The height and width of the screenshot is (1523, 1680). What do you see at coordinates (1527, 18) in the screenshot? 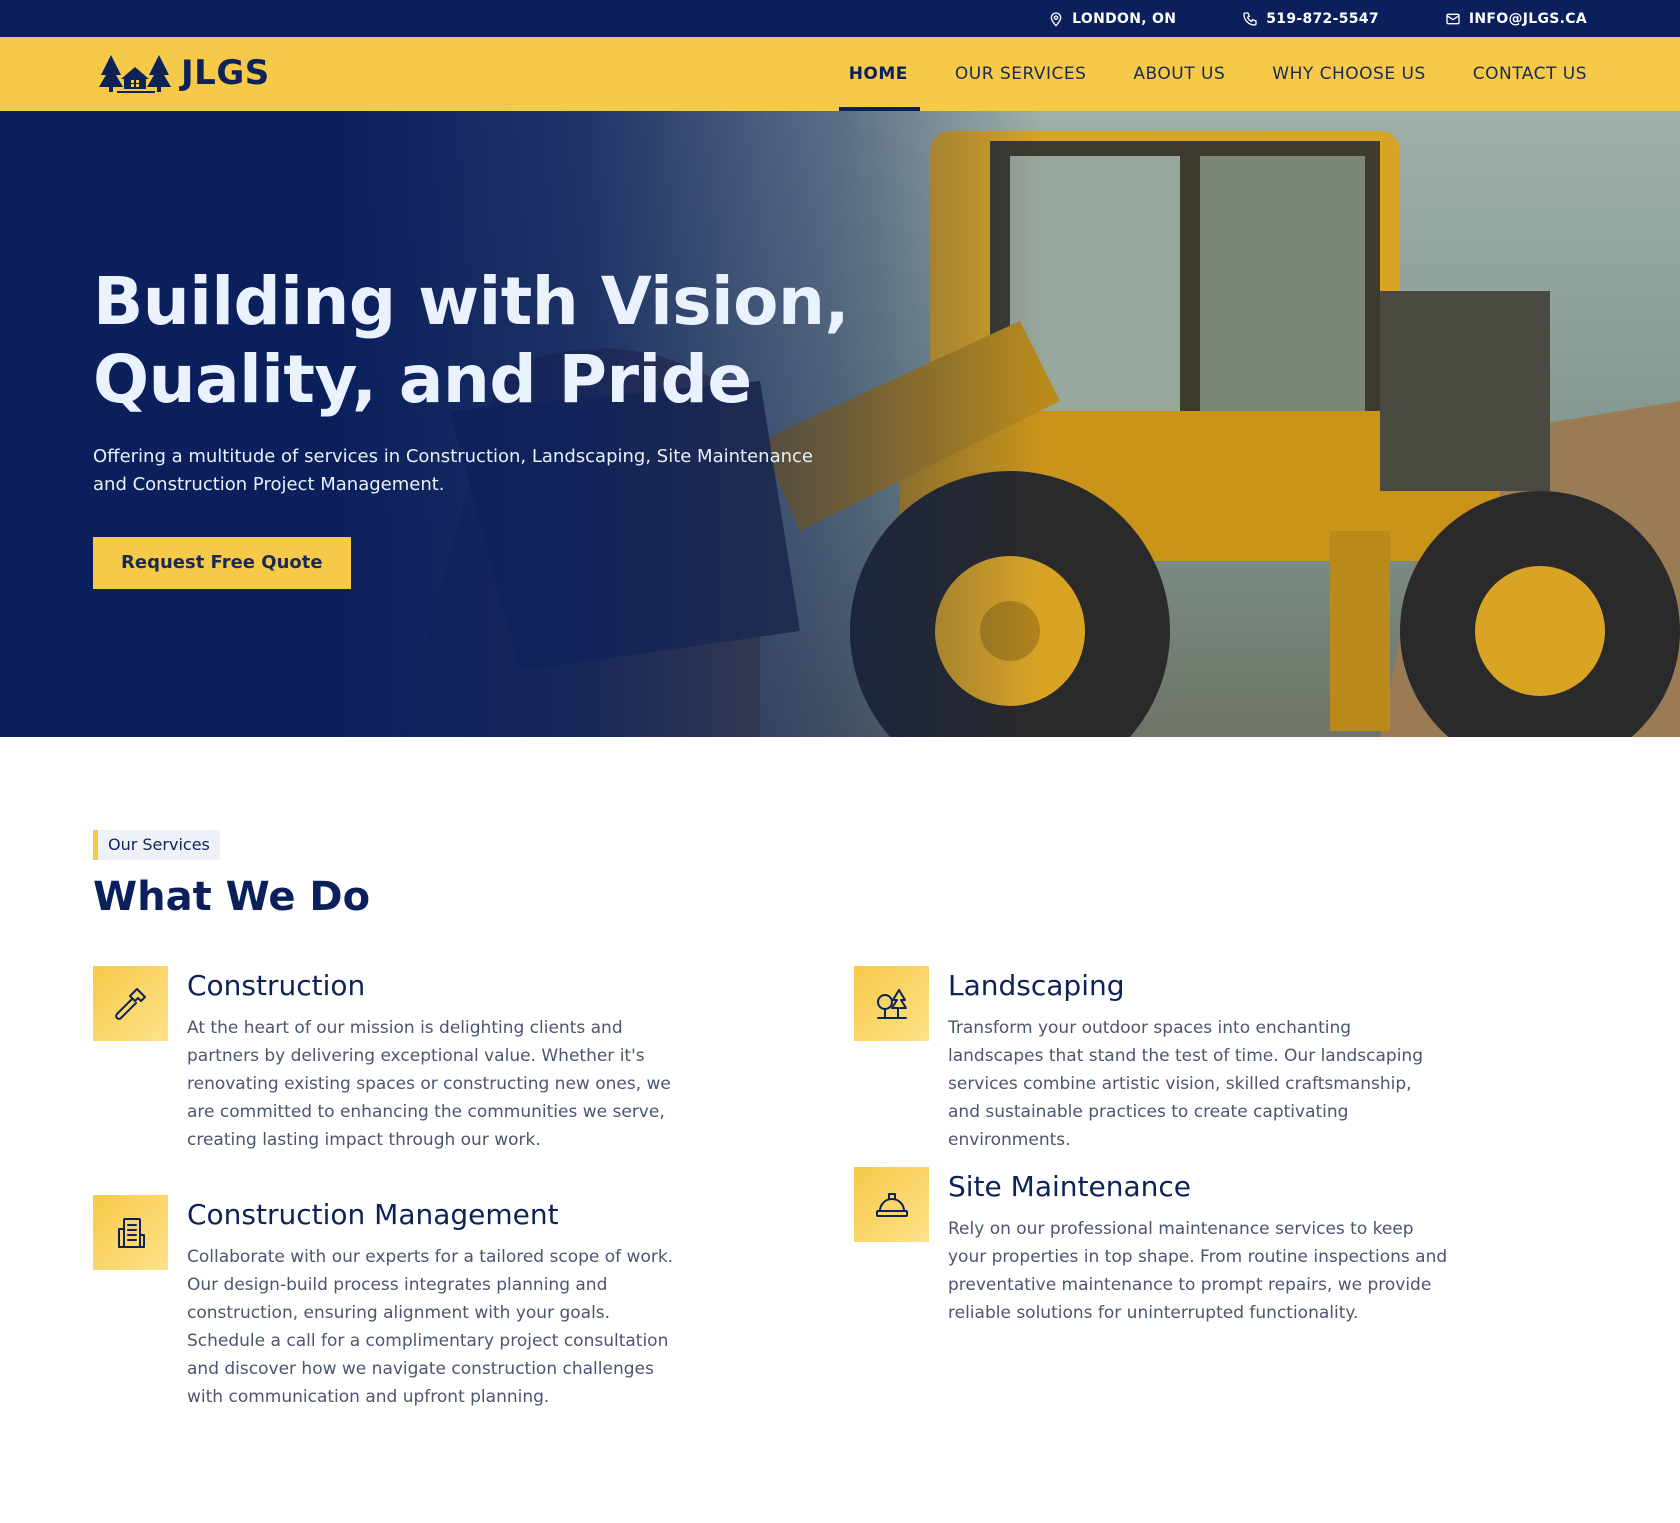
I see `email-text: INFO@JLGS.CA` at bounding box center [1527, 18].